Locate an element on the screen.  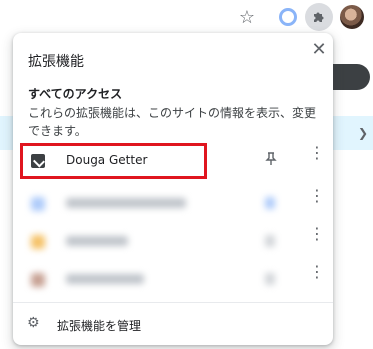
popup-title: 拡張機能 is located at coordinates (56, 62).